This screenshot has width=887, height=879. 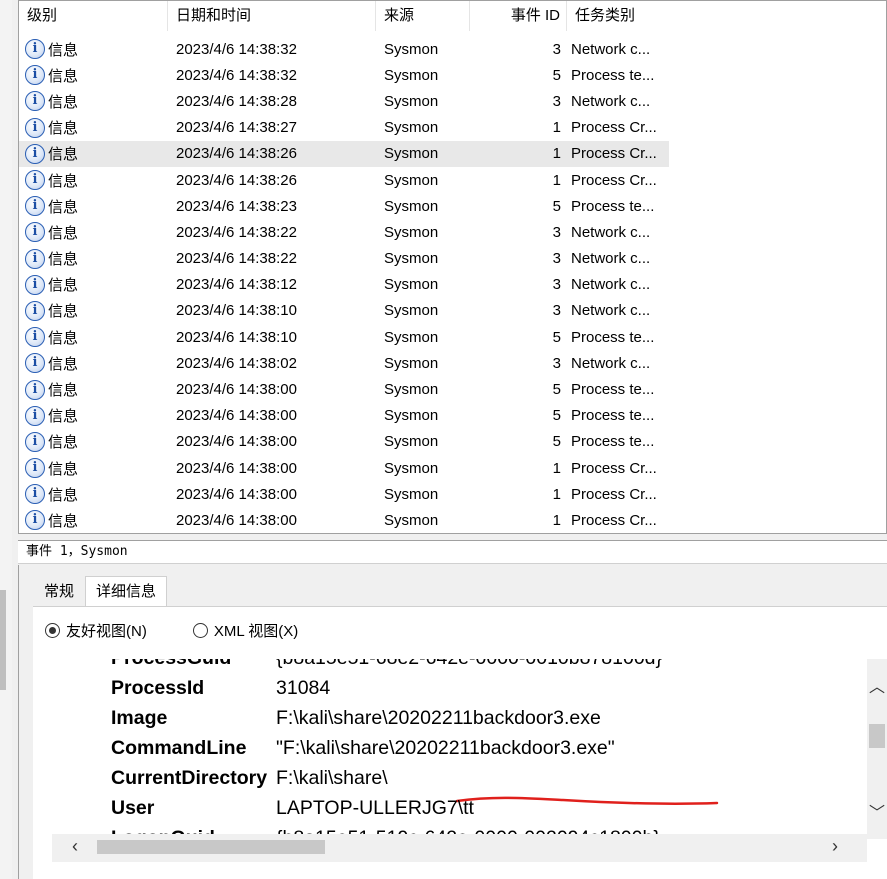 What do you see at coordinates (200, 630) in the screenshot?
I see `radio-unchecked-icon` at bounding box center [200, 630].